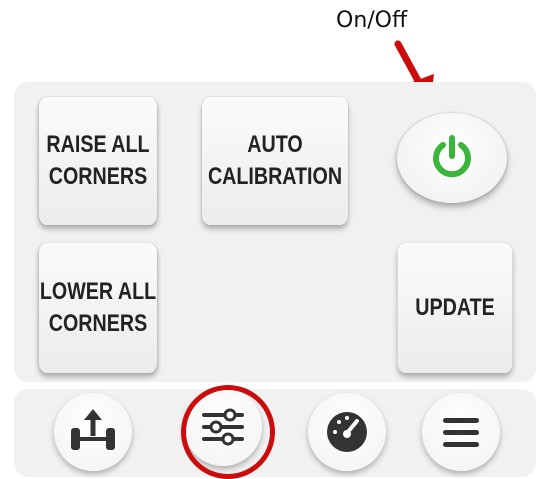 This screenshot has height=479, width=537. I want to click on sliders-icon, so click(223, 427).